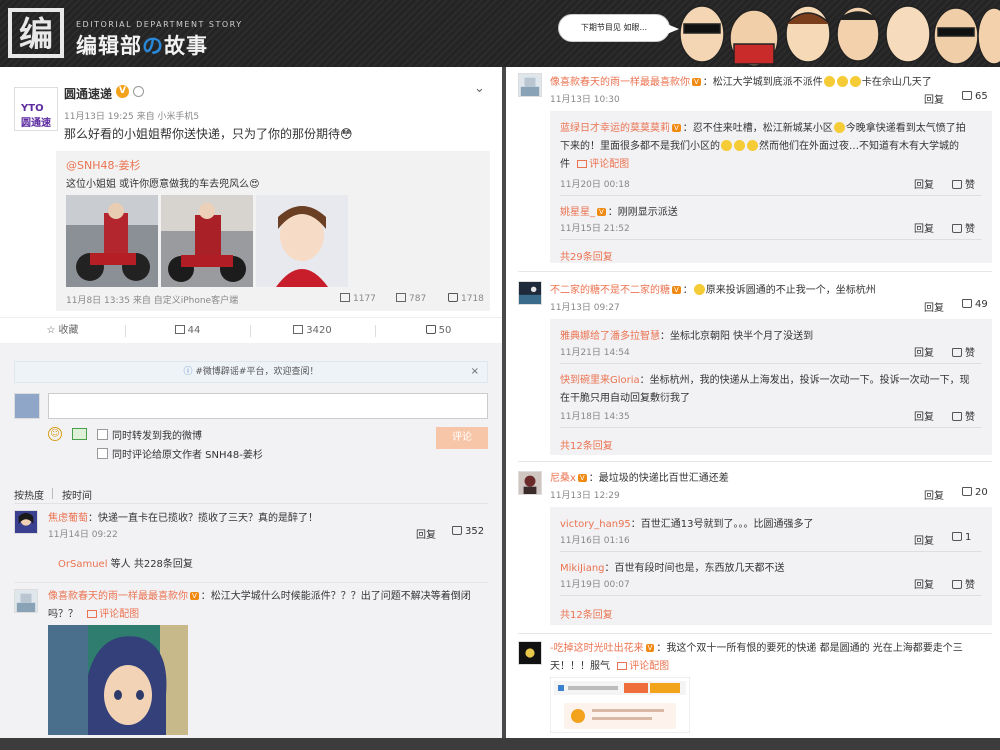 Image resolution: width=1000 pixels, height=750 pixels. What do you see at coordinates (68, 518) in the screenshot?
I see `comment-username: 焦虑葡萄` at bounding box center [68, 518].